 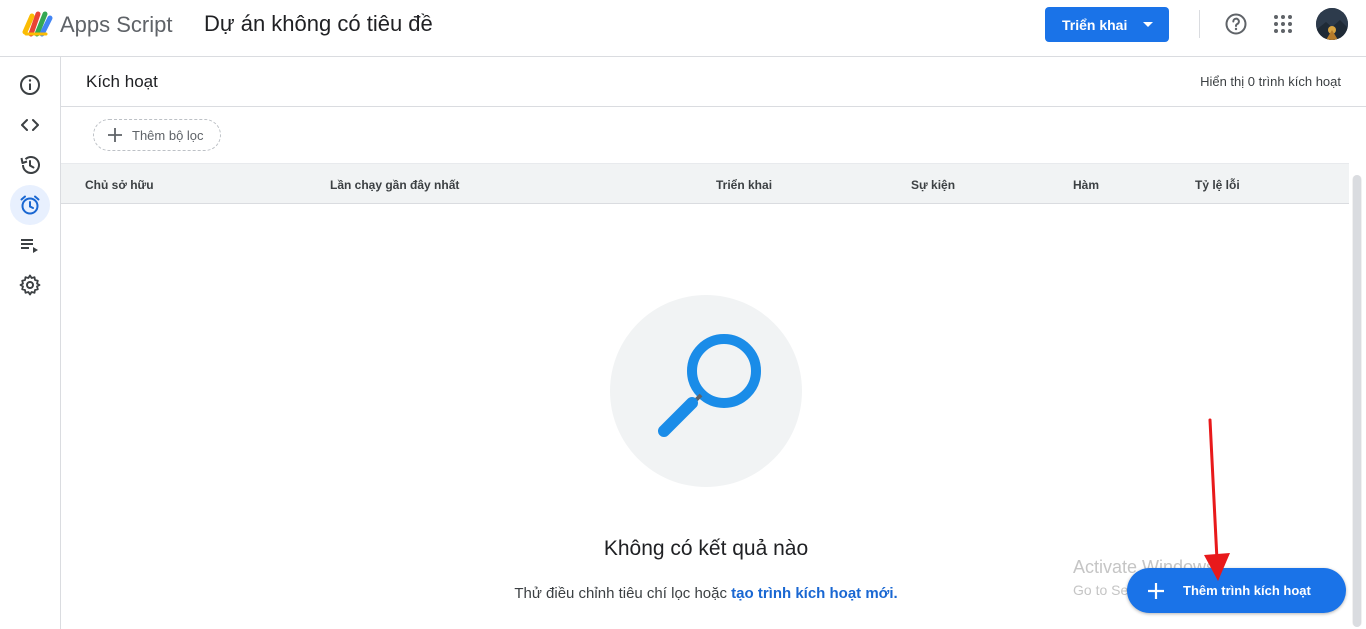 I want to click on alarm-clock-icon, so click(x=30, y=205).